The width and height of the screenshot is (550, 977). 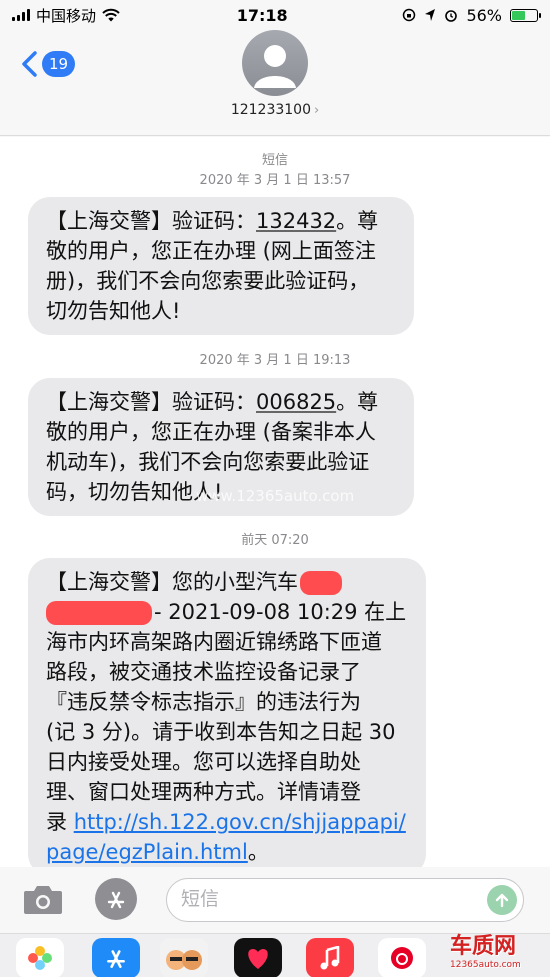 I want to click on app-drawer: 车质网 12365auto.com, so click(x=275, y=955).